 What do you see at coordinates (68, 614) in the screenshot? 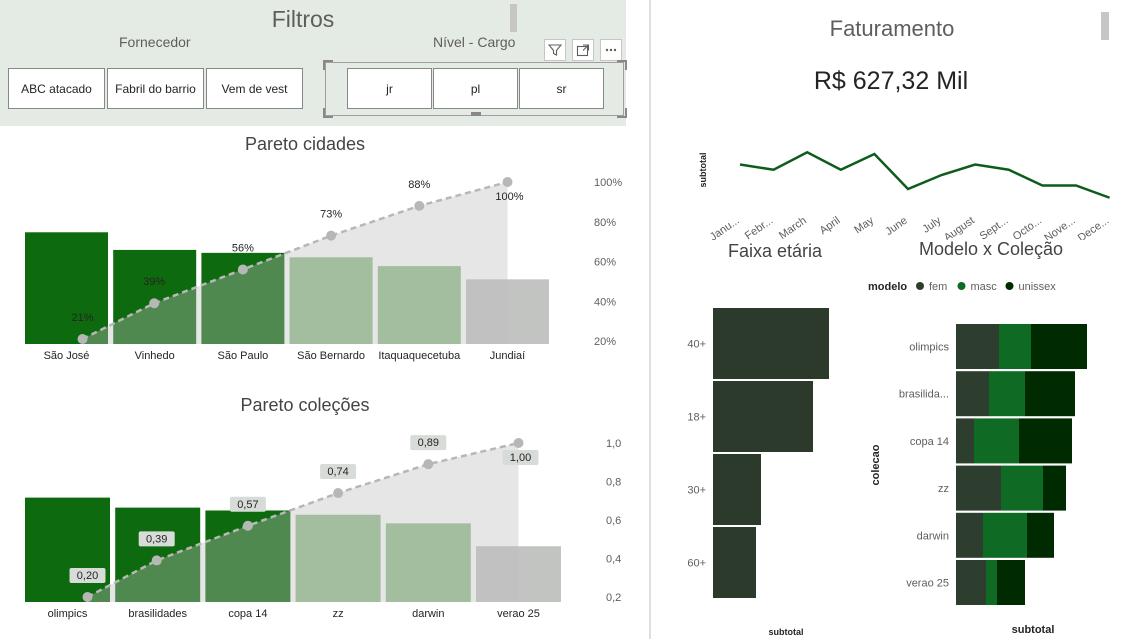
I see `x-tick-label: olimpics` at bounding box center [68, 614].